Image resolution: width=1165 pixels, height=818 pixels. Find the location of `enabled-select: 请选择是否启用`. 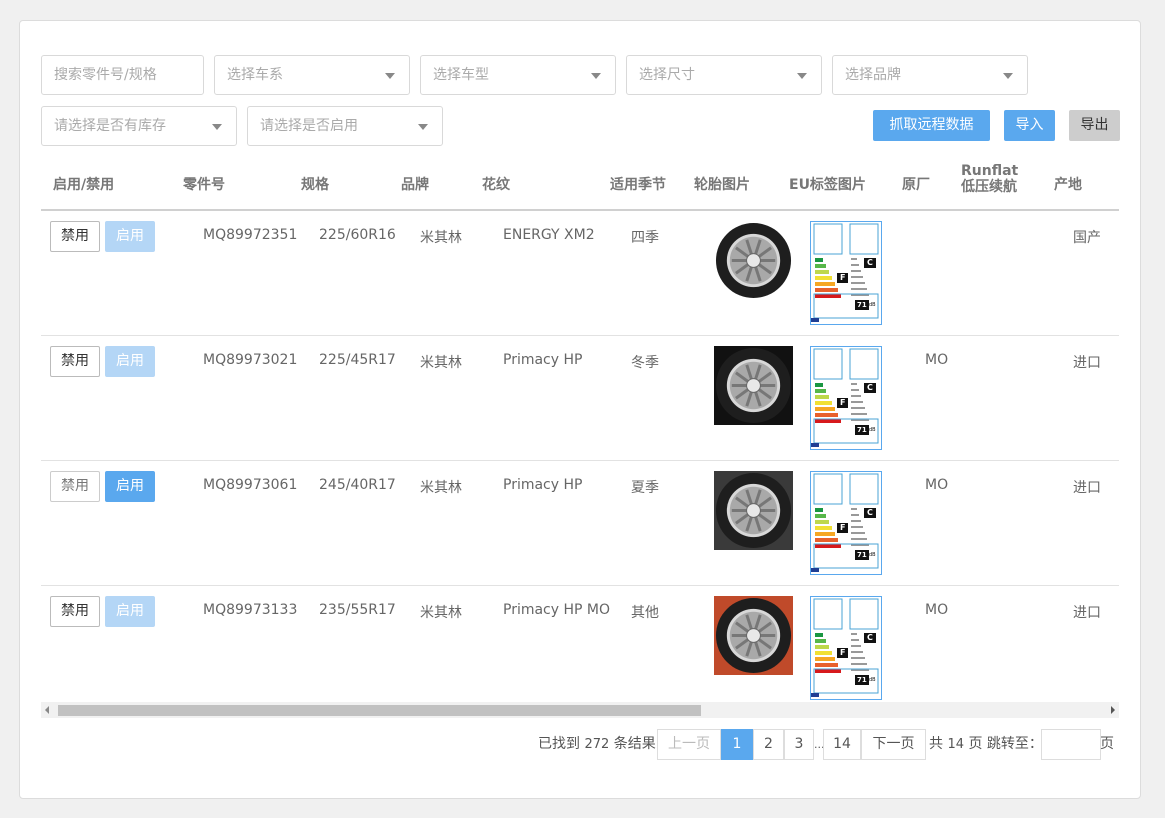

enabled-select: 请选择是否启用 is located at coordinates (345, 126).